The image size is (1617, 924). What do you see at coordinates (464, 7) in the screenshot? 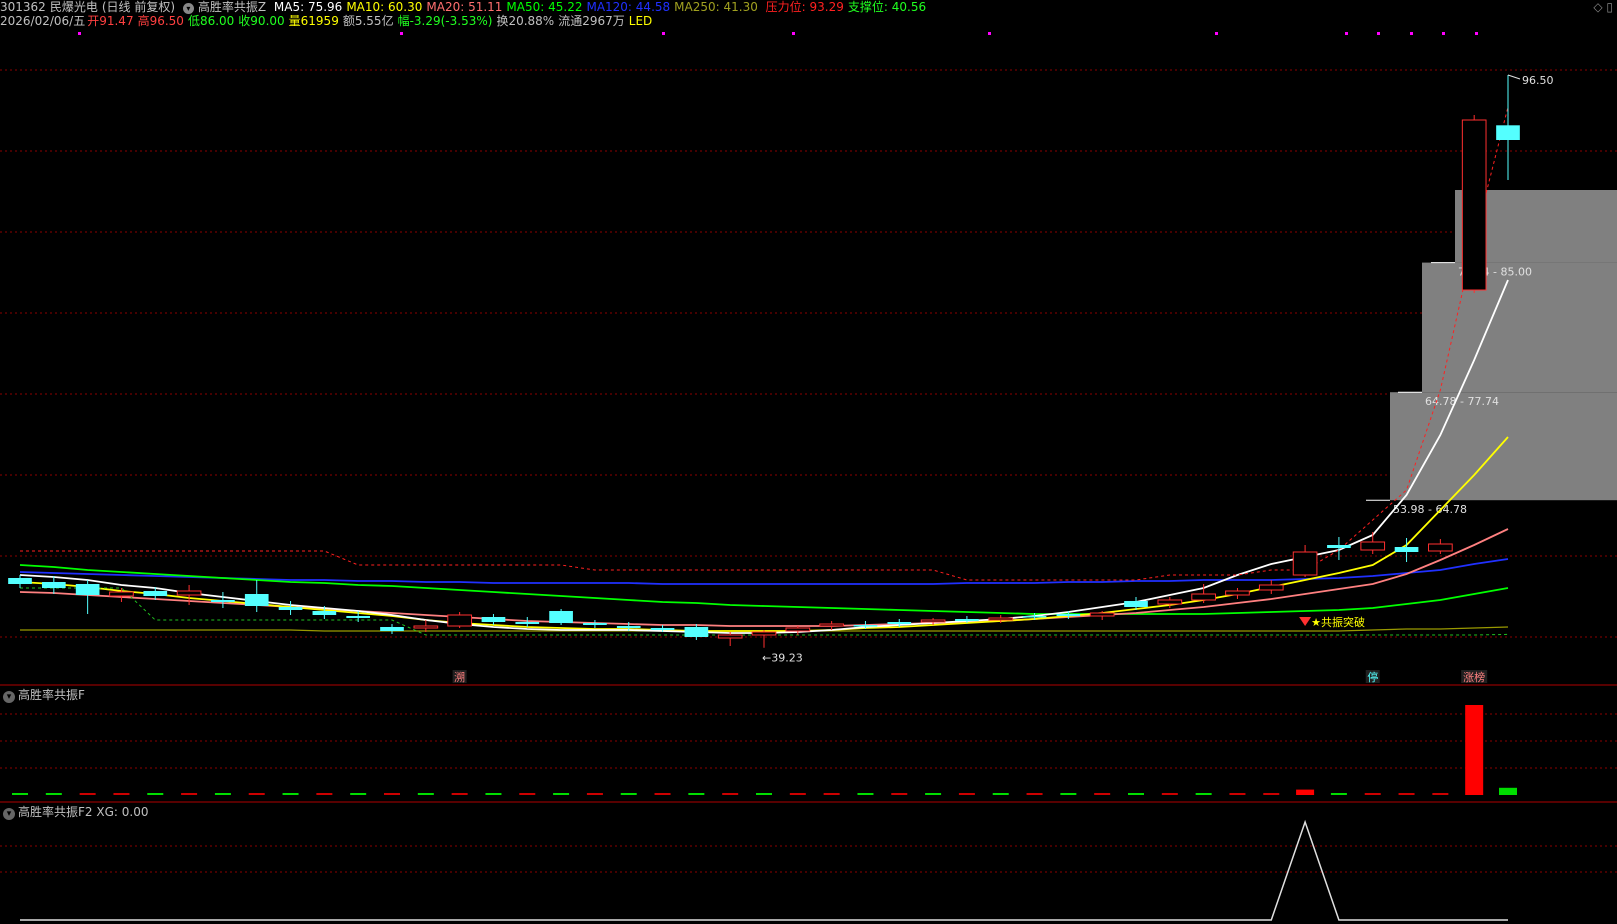
I see `ma20-label: MA20: 51.11` at bounding box center [464, 7].